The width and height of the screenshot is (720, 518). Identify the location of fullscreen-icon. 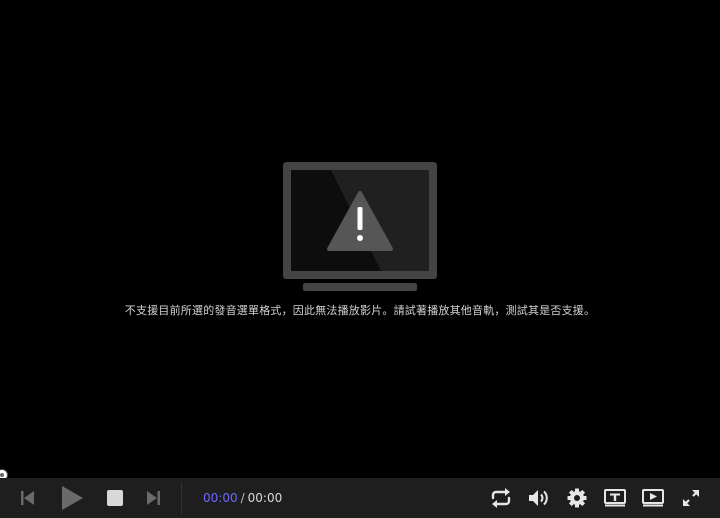
(691, 498).